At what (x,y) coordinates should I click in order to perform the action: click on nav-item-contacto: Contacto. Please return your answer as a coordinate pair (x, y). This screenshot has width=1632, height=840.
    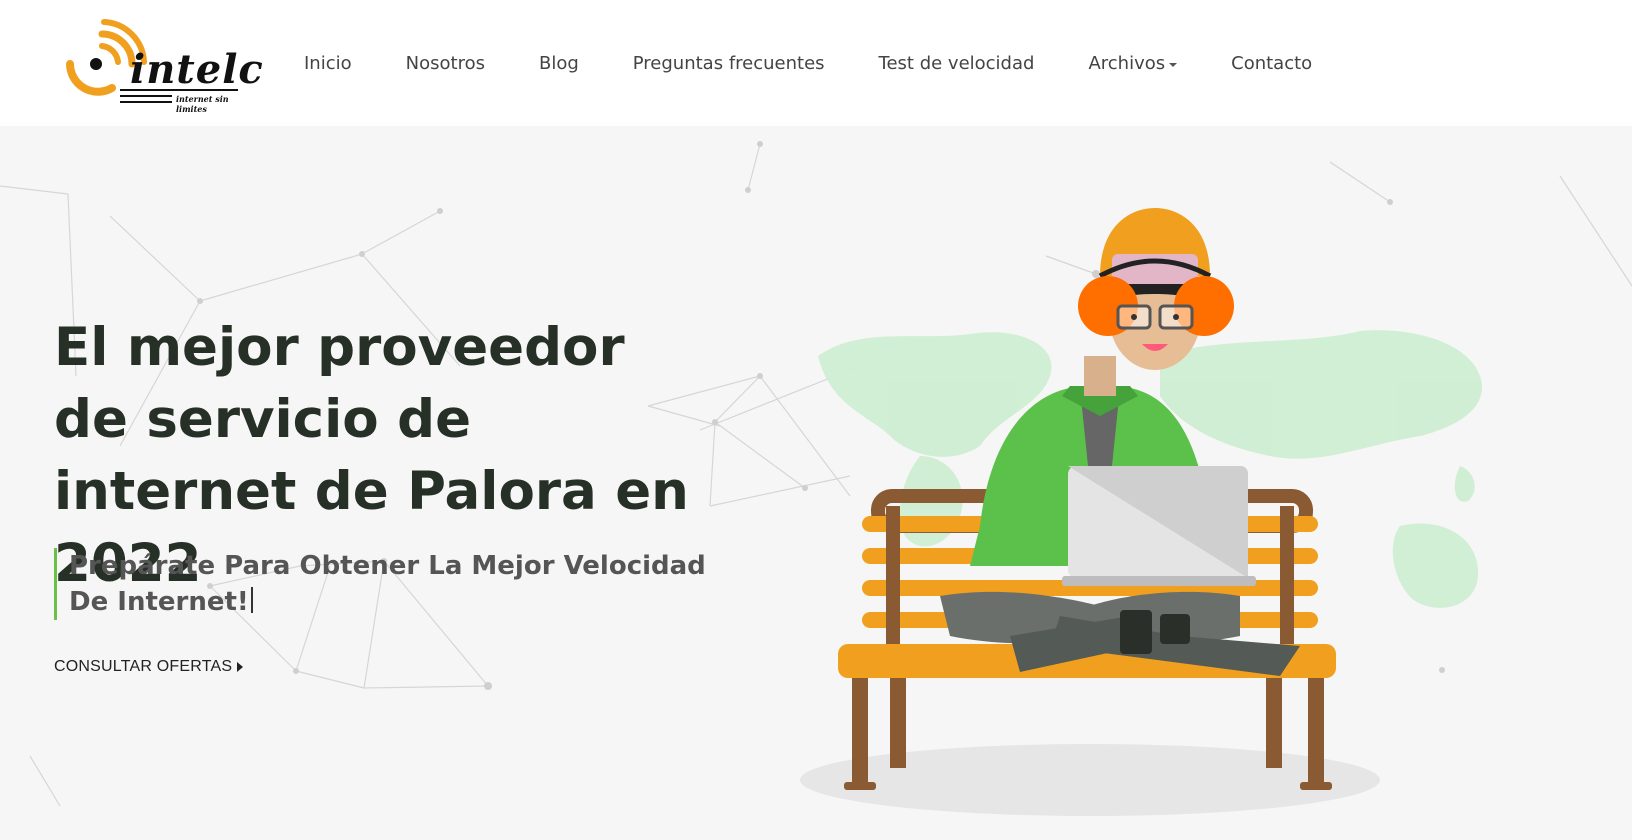
    Looking at the image, I should click on (1271, 63).